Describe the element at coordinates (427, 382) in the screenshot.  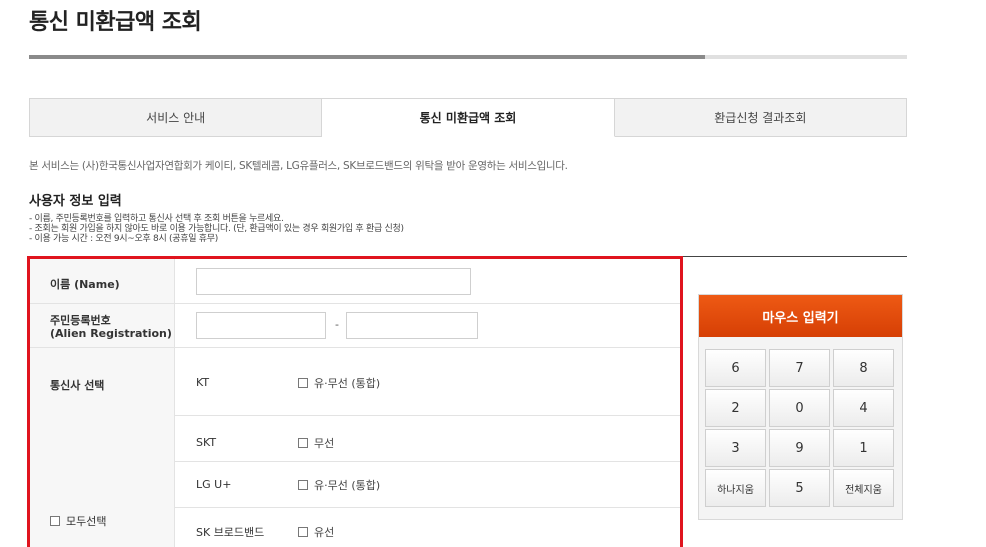
I see `carrier-row-kt: KT 유·무선 (통합)` at that location.